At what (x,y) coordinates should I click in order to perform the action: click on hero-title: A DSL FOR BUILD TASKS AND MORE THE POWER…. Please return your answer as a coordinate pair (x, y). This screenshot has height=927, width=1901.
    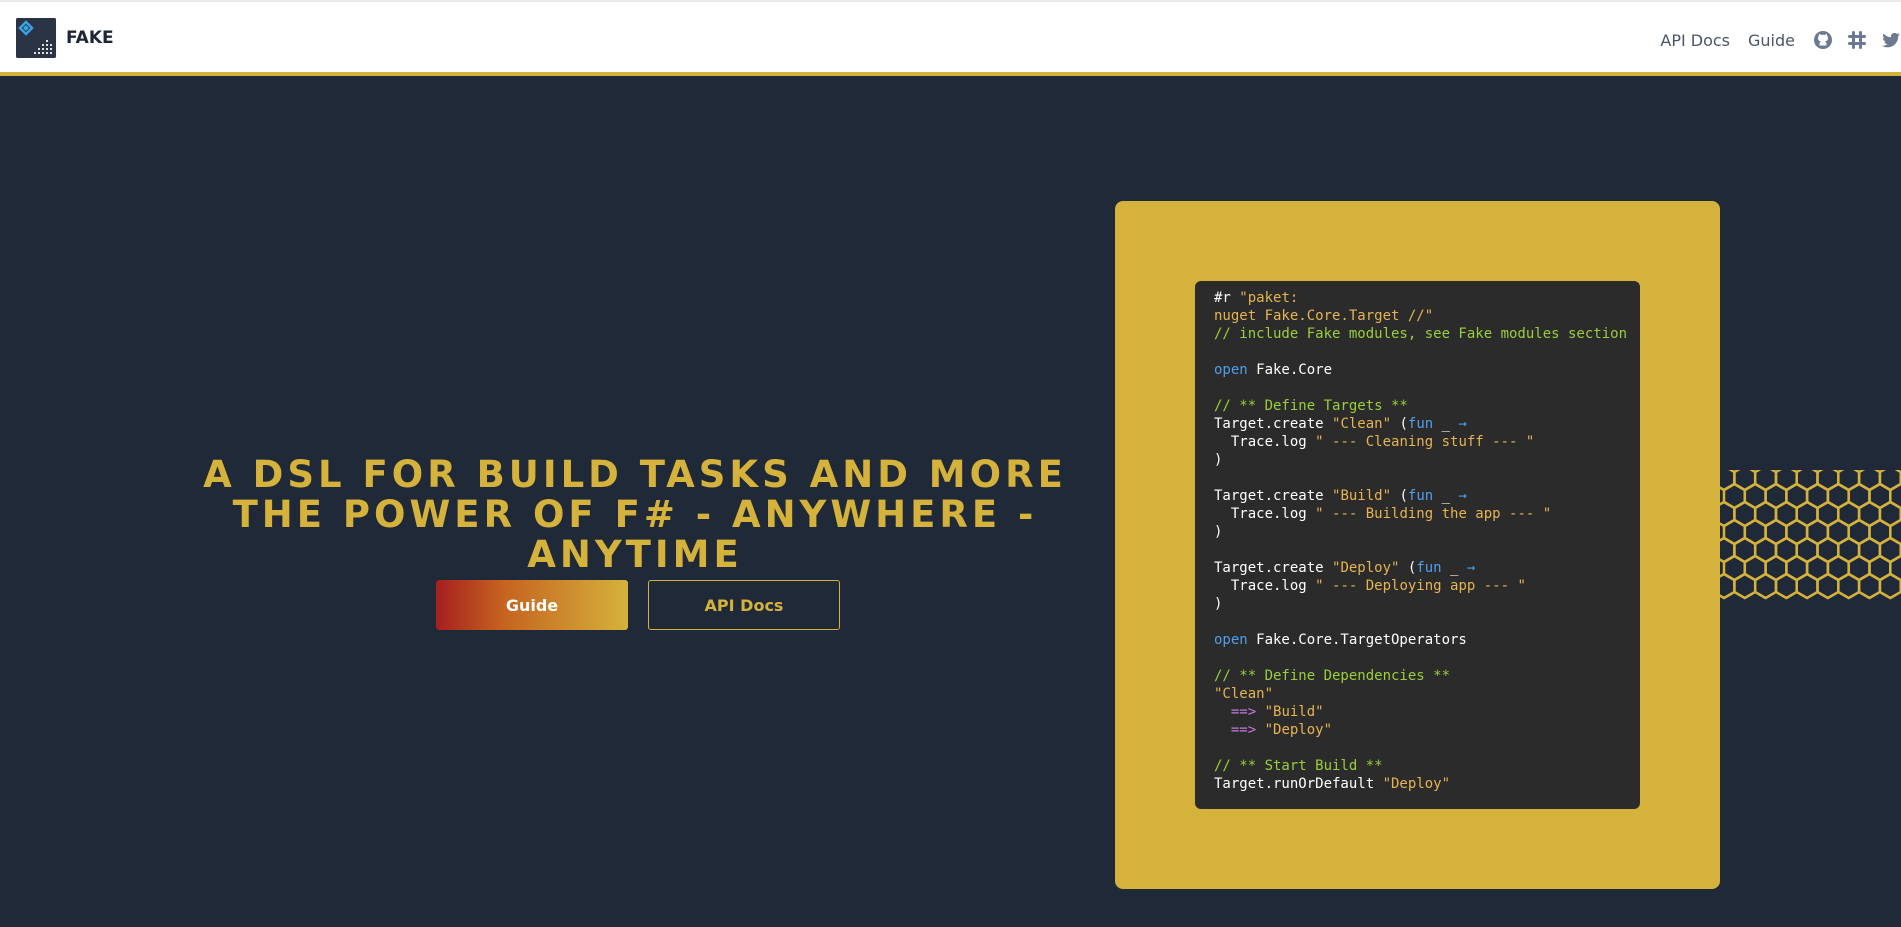
    Looking at the image, I should click on (635, 515).